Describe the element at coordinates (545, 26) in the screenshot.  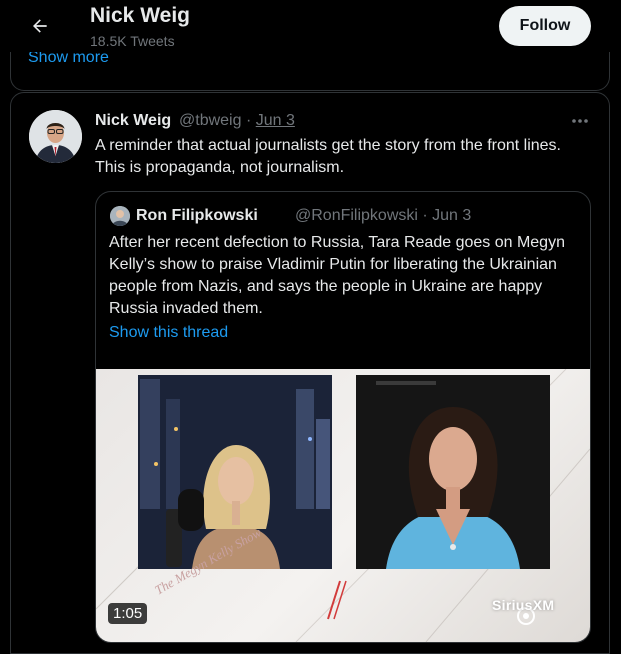
I see `follow-button: Follow` at that location.